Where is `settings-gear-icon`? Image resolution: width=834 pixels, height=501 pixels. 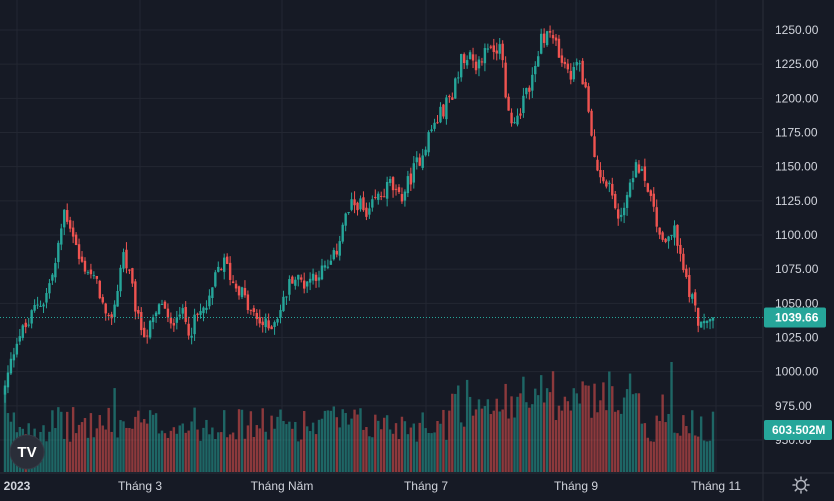
settings-gear-icon is located at coordinates (801, 485).